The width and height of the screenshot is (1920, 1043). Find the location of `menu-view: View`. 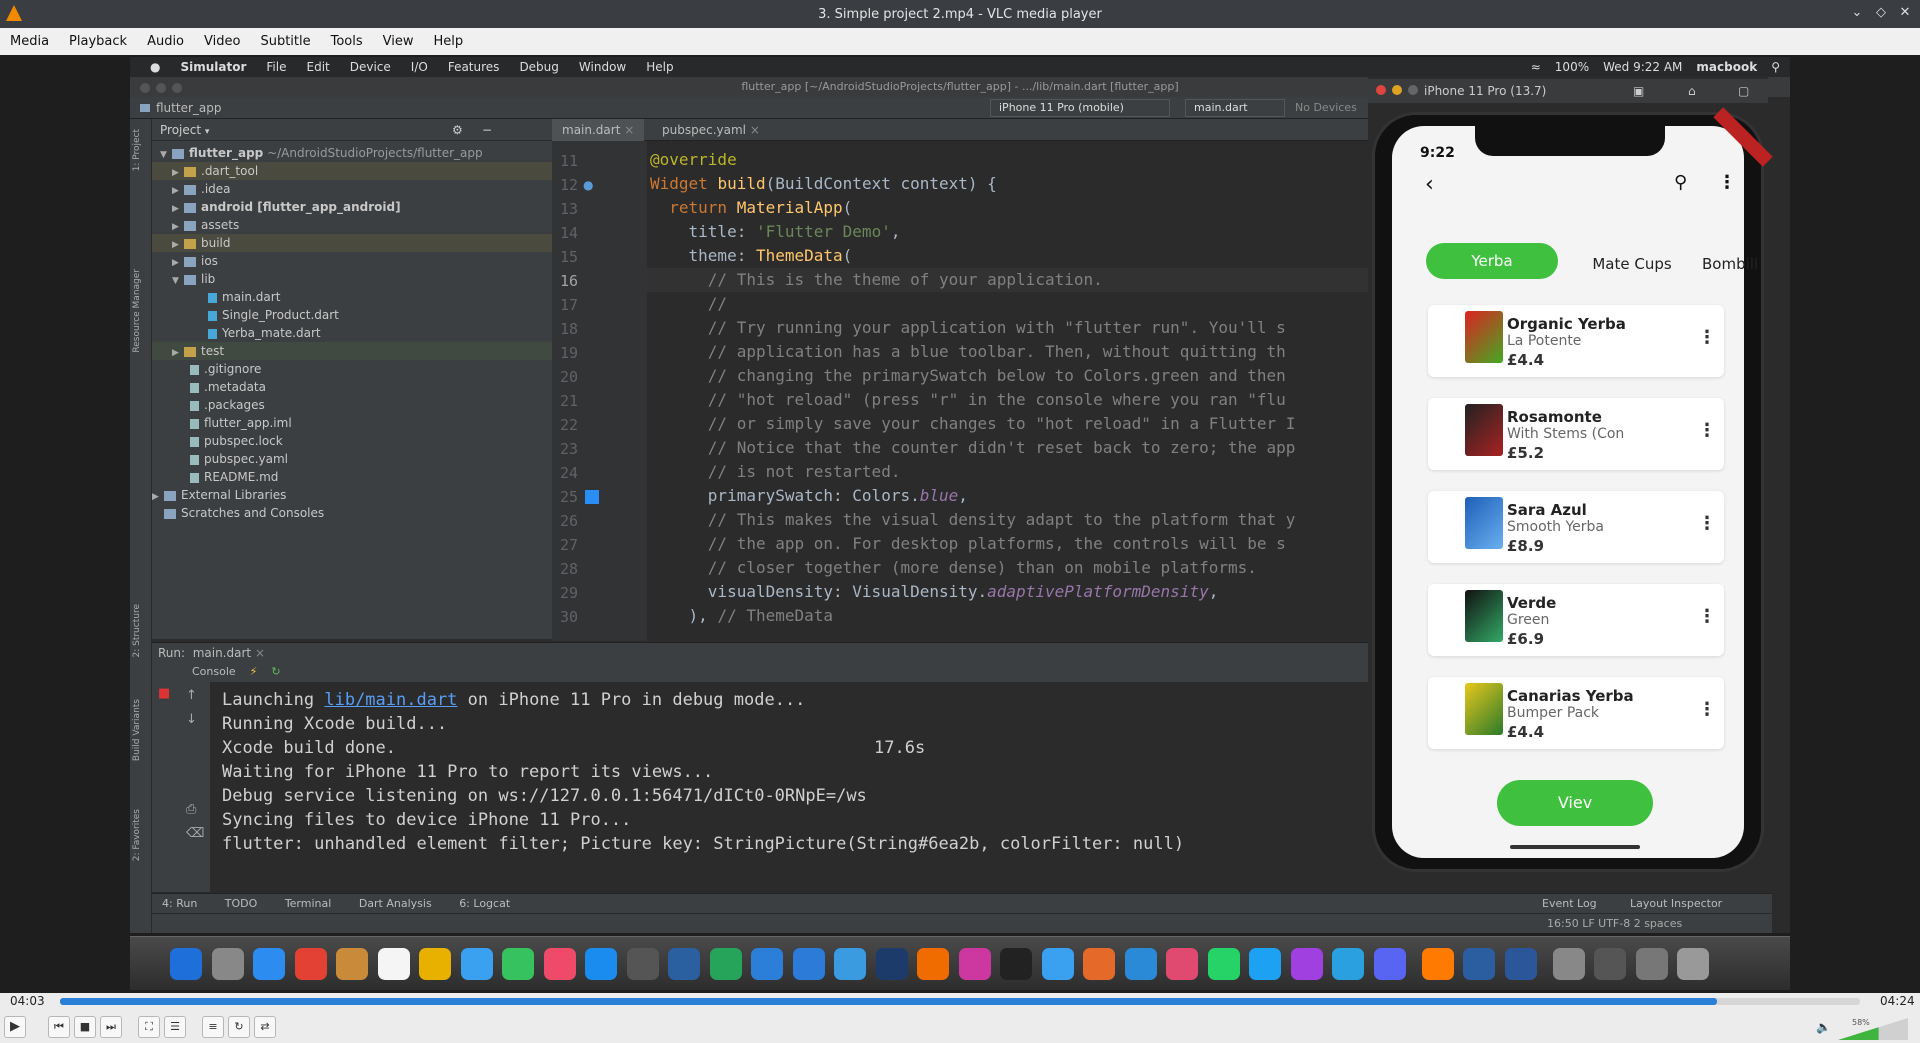

menu-view: View is located at coordinates (398, 41).